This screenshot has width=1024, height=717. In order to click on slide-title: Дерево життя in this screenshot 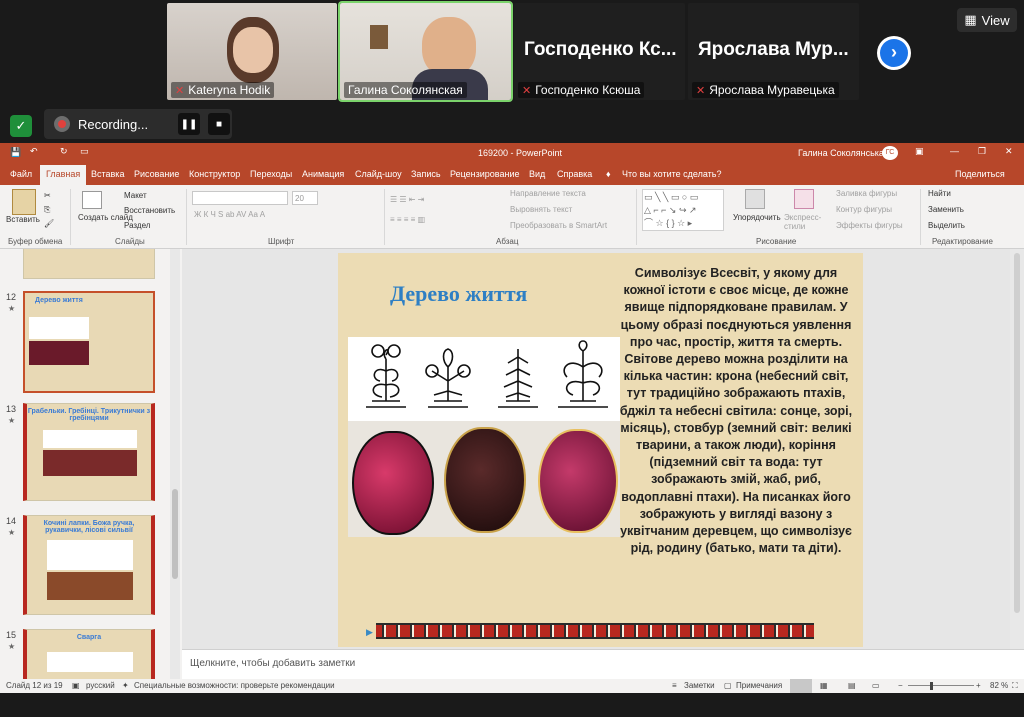, I will do `click(458, 294)`.